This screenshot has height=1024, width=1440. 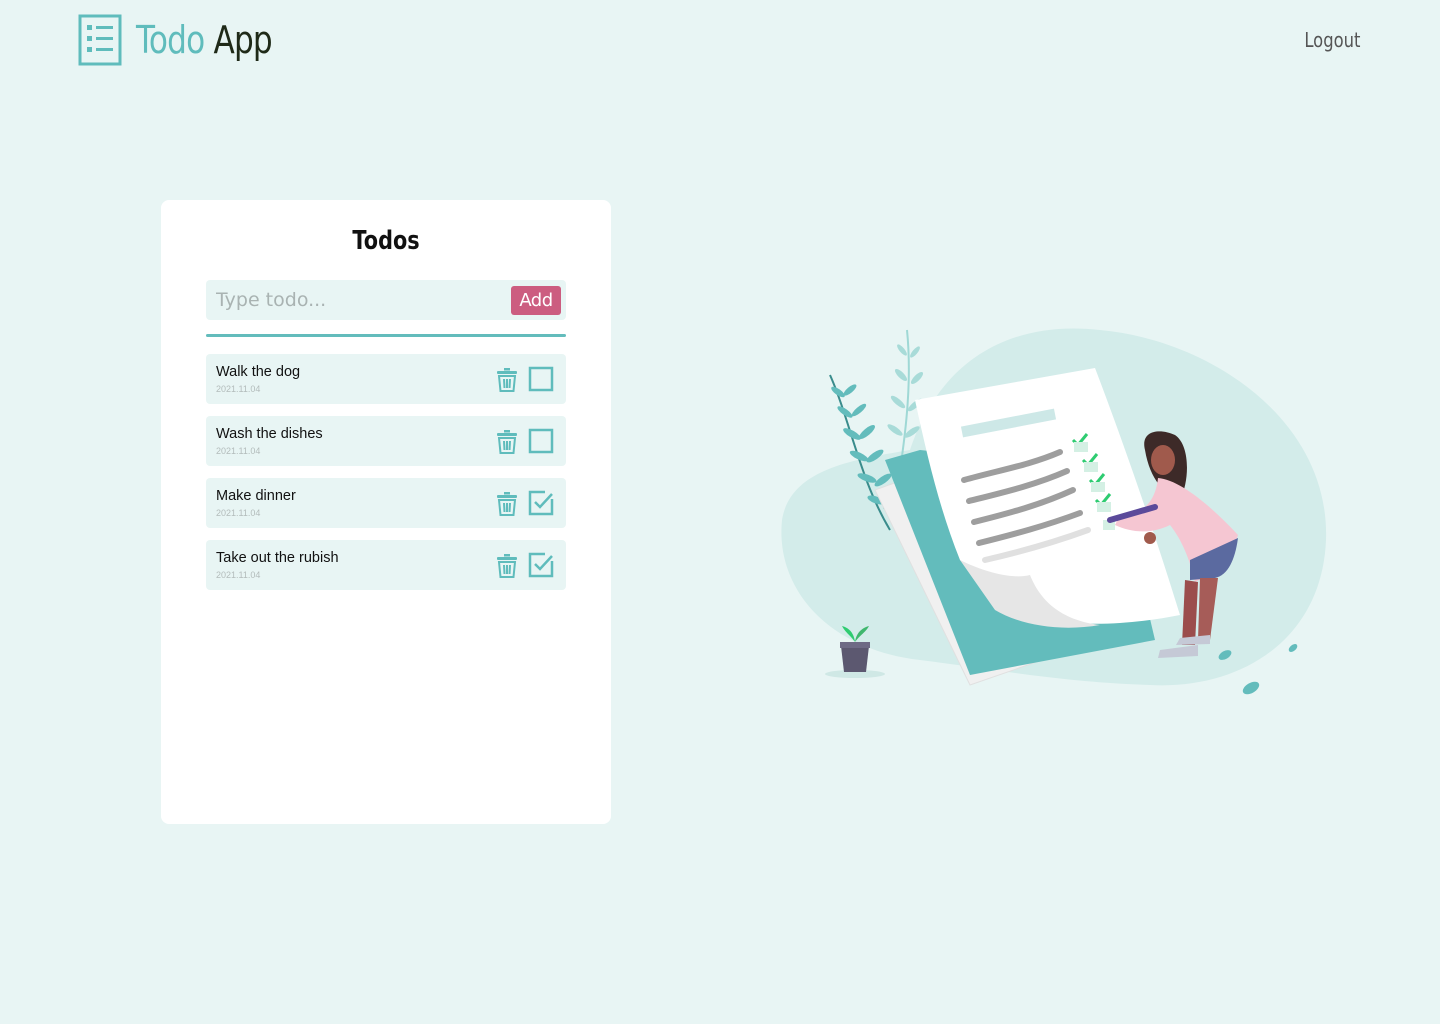 I want to click on card-title: Todos, so click(x=386, y=241).